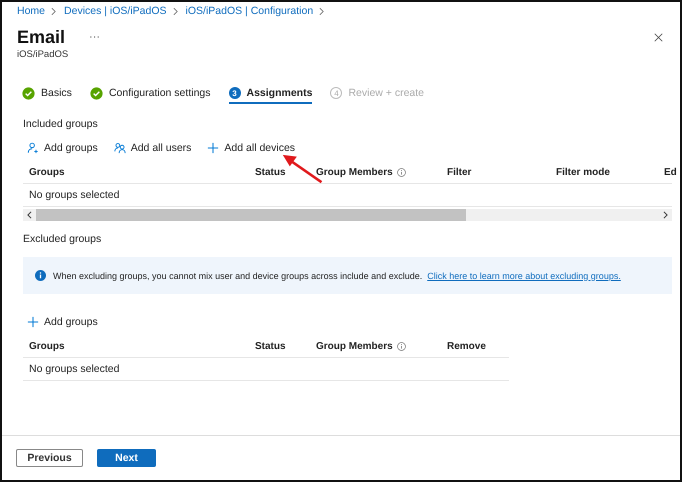 The width and height of the screenshot is (682, 482). I want to click on add-person-icon, so click(33, 148).